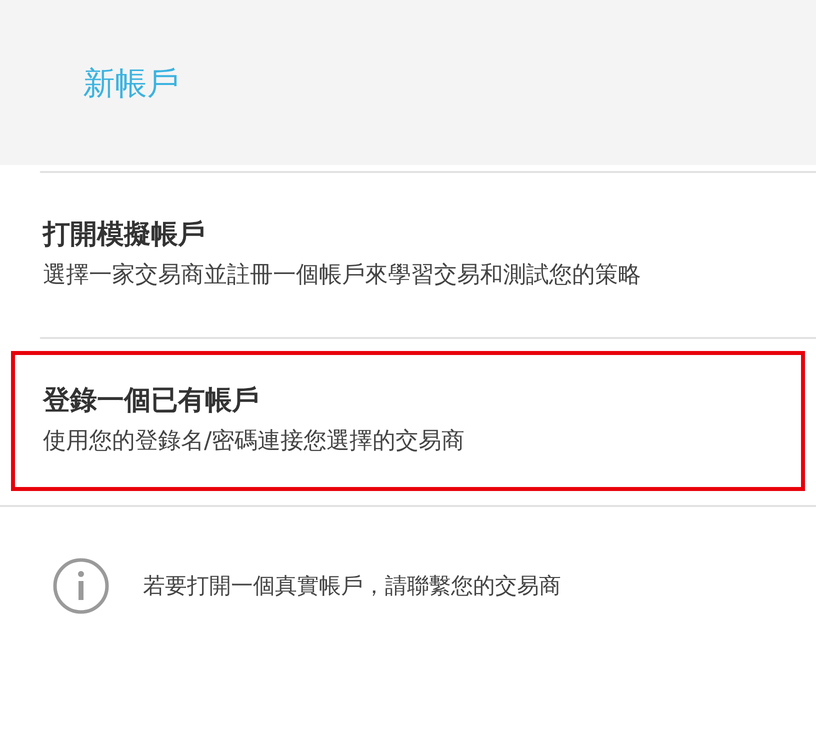 The width and height of the screenshot is (816, 733). What do you see at coordinates (131, 82) in the screenshot?
I see `page-title: 新帳戶` at bounding box center [131, 82].